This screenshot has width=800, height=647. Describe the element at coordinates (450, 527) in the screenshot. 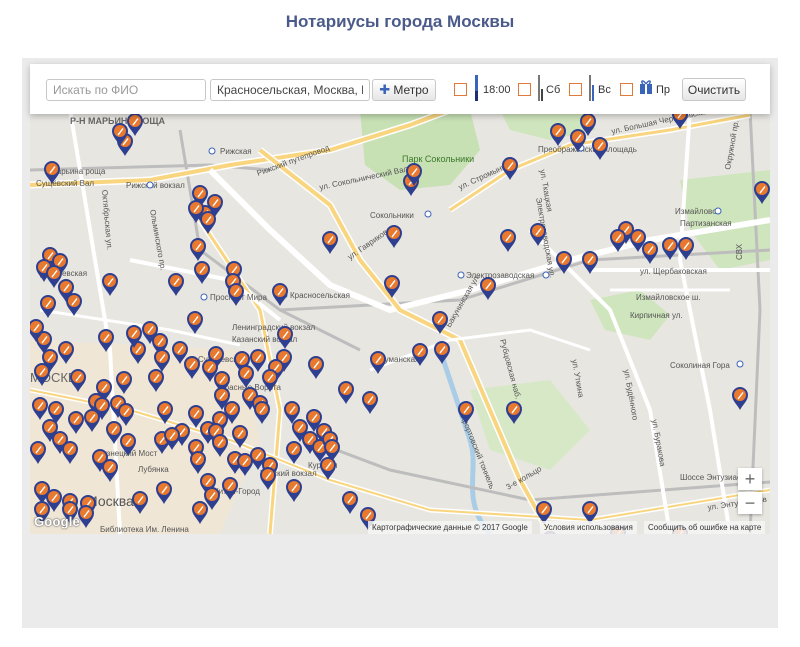

I see `map-data-credit: Картографические данные © 2017 Google` at that location.